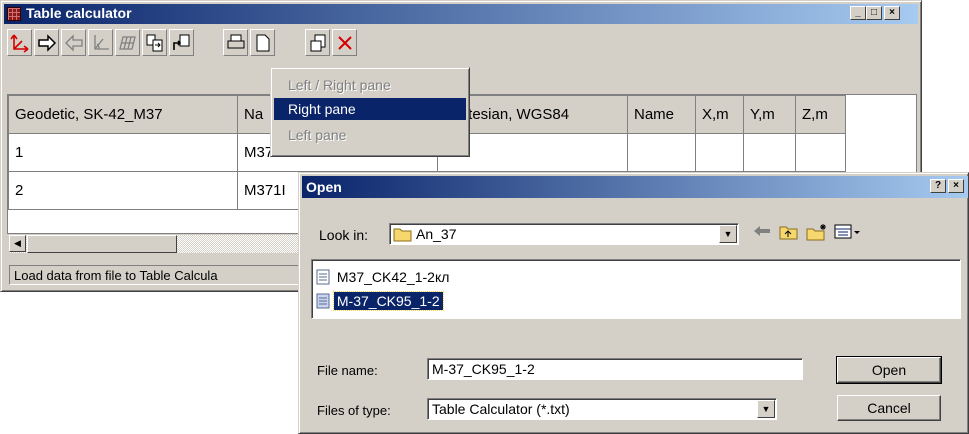 The image size is (969, 434). I want to click on new-folder-icon, so click(817, 232).